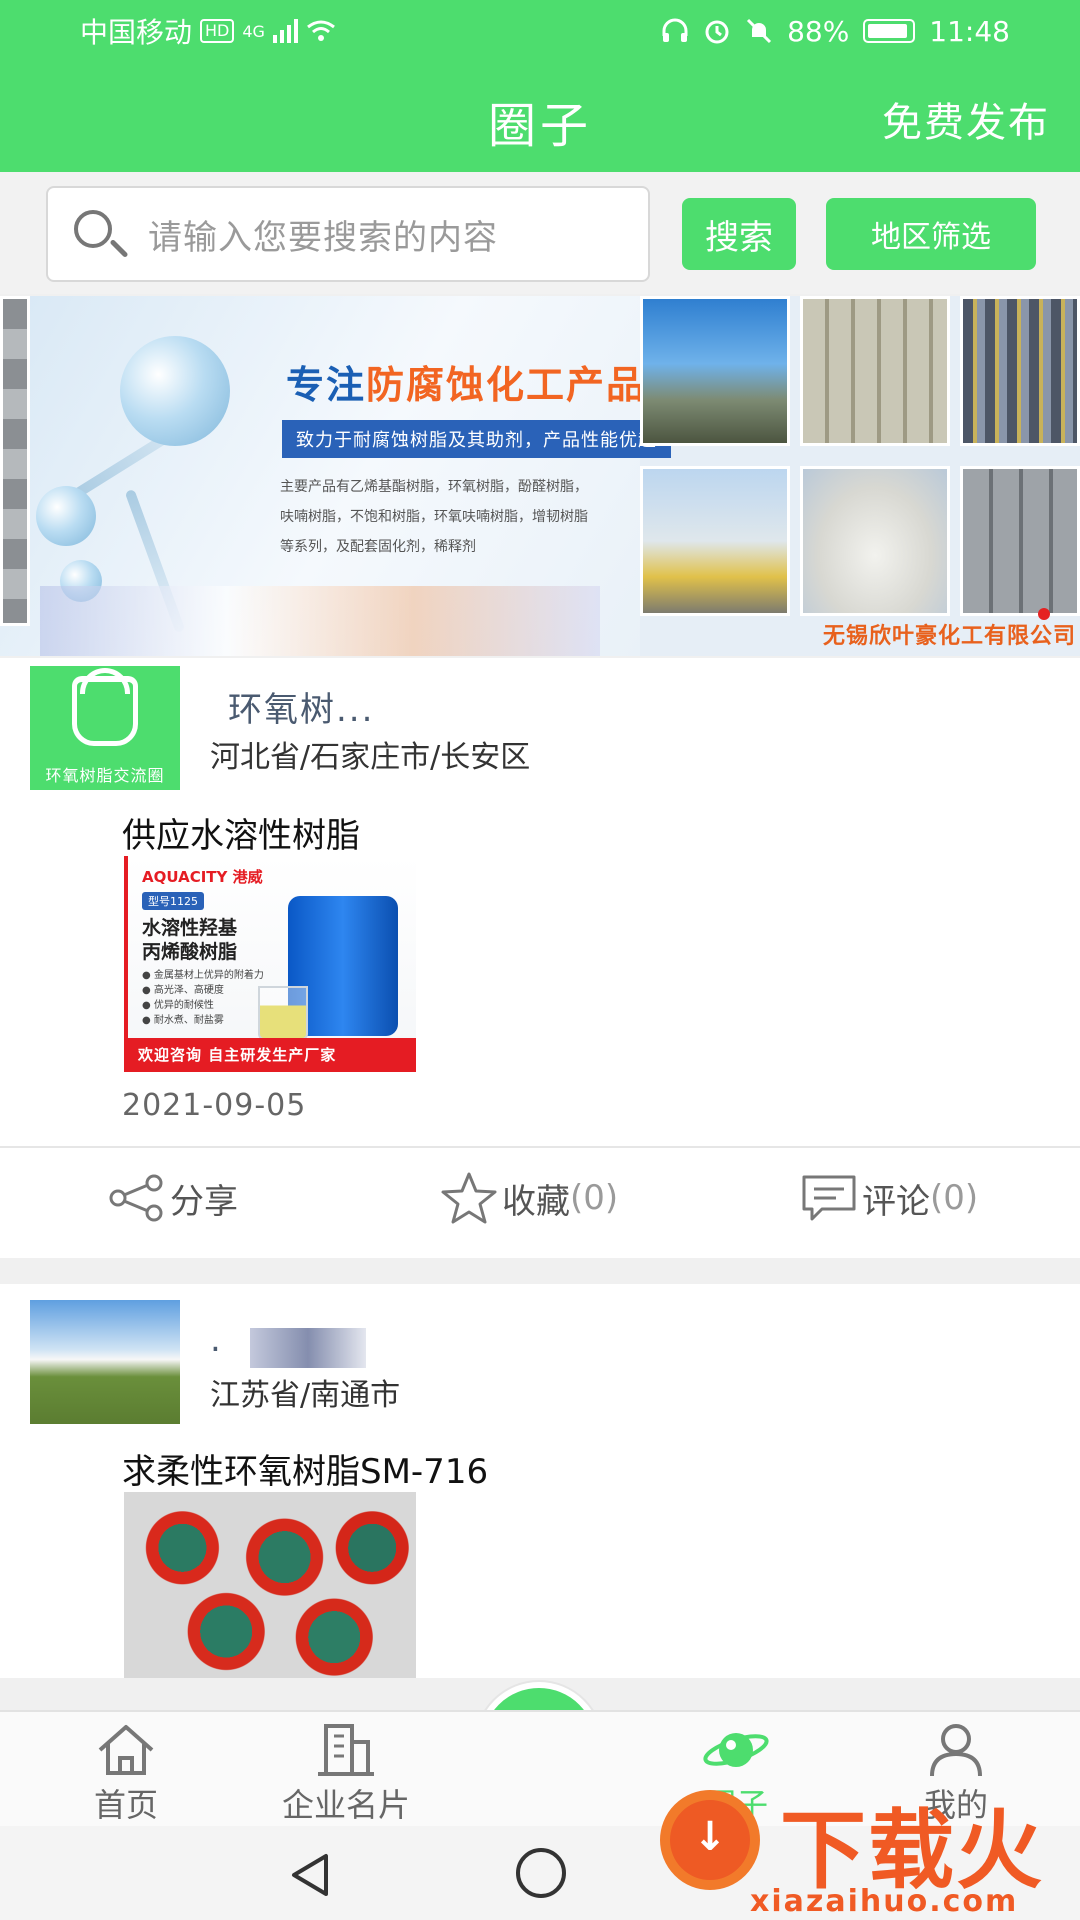  I want to click on post-author-name: ., so click(216, 1340).